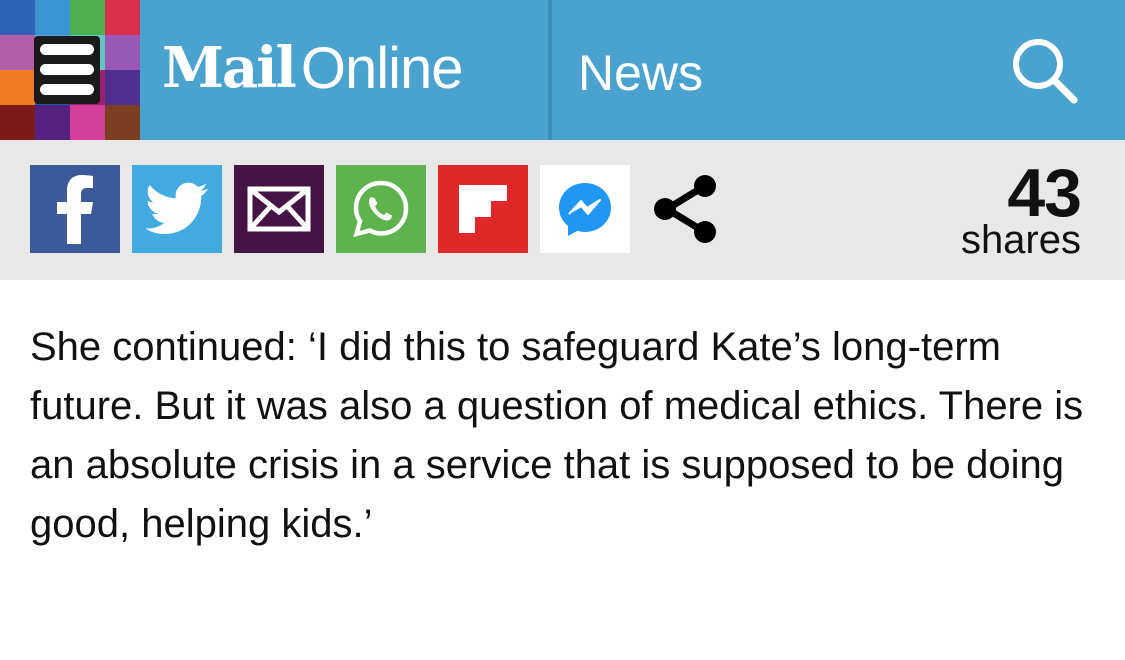  I want to click on twitter-share-button, so click(177, 209).